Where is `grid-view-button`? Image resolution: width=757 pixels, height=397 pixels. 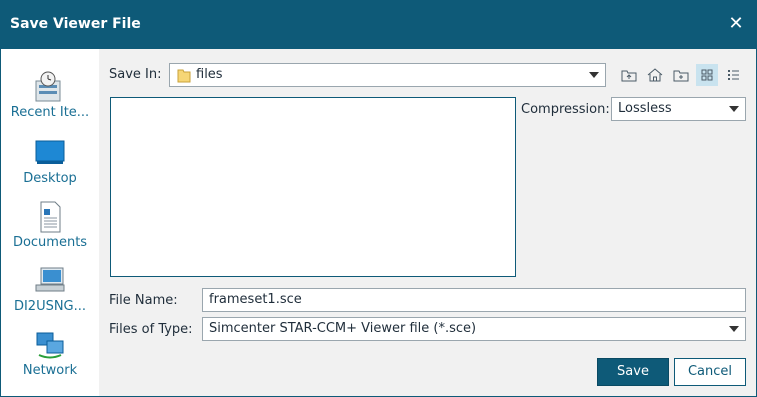
grid-view-button is located at coordinates (707, 75).